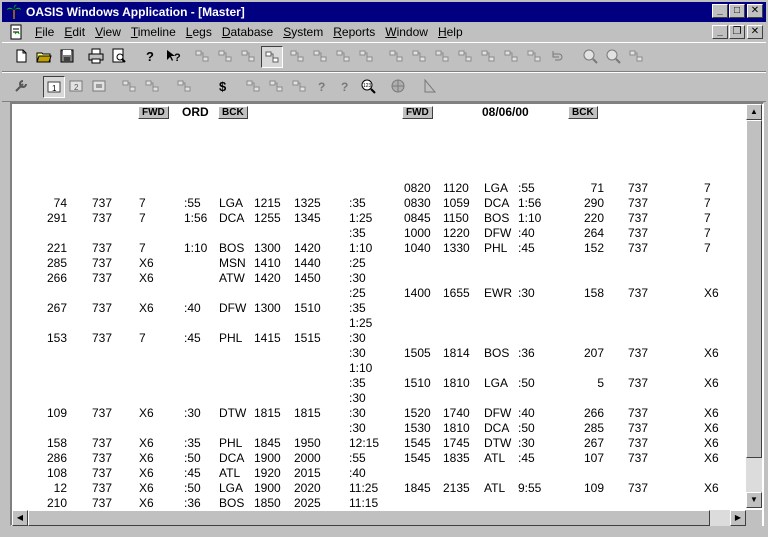 This screenshot has height=537, width=768. I want to click on station-cell: PHL, so click(231, 338).